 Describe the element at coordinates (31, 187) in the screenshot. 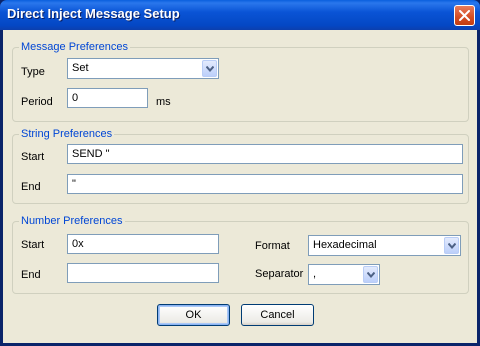

I see `string-end-label: End` at that location.